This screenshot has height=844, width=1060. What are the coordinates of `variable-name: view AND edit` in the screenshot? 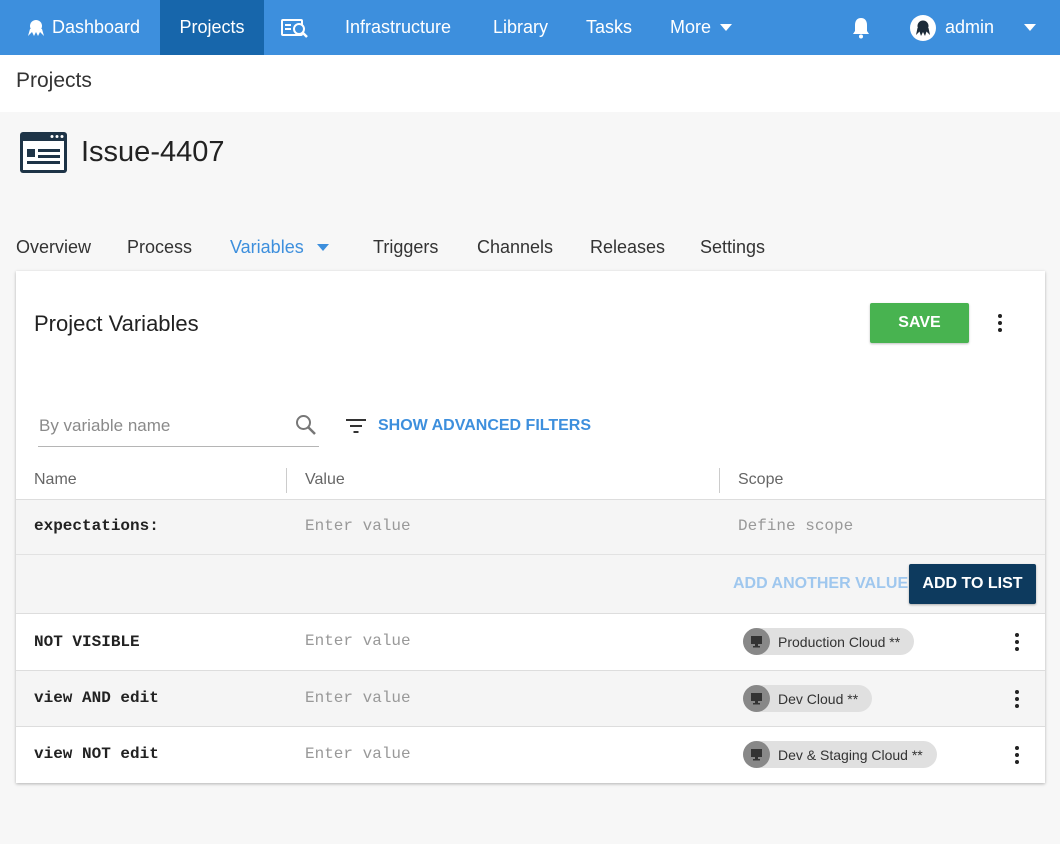 It's located at (96, 698).